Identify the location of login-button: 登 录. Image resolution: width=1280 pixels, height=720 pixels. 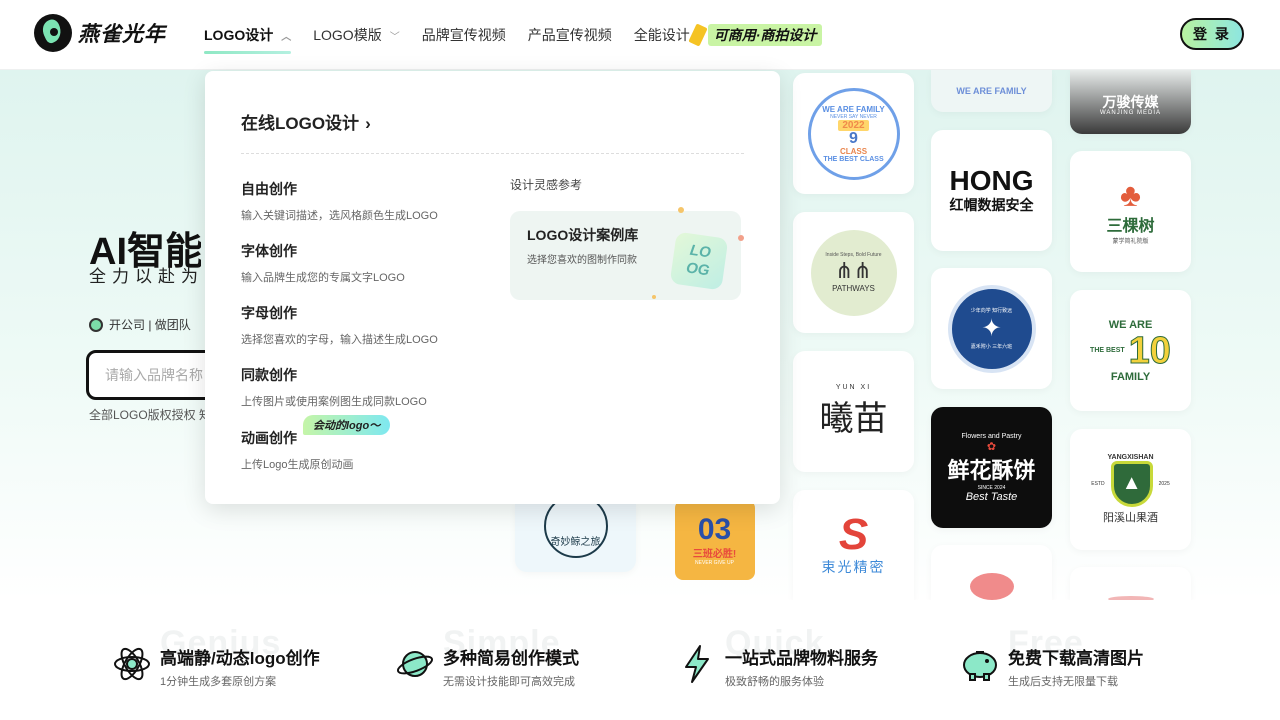
(1212, 34).